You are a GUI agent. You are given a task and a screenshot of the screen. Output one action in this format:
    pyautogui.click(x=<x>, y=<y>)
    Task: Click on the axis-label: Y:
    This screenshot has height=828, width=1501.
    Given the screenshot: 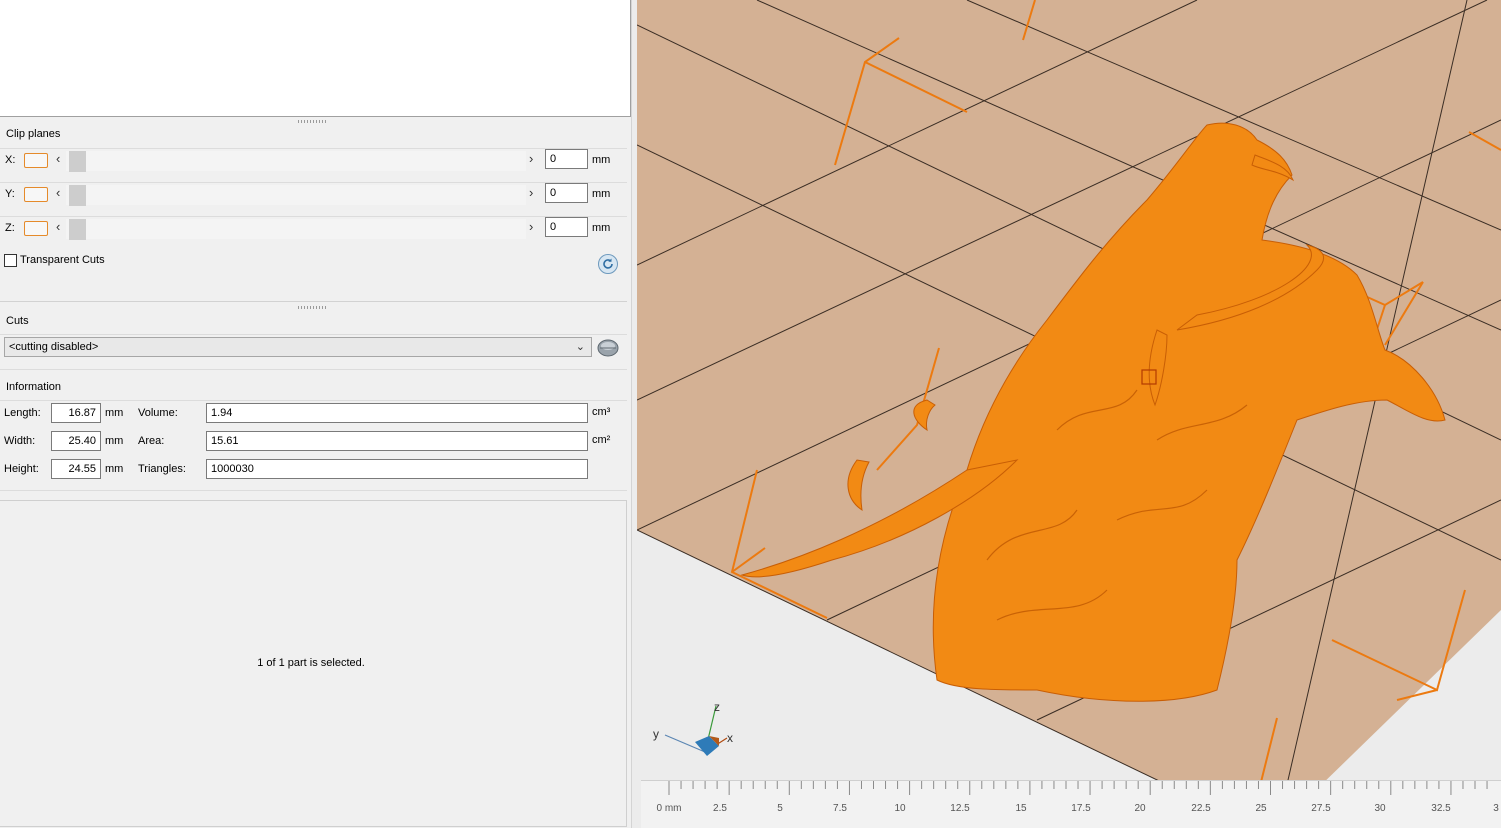 What is the action you would take?
    pyautogui.click(x=10, y=194)
    